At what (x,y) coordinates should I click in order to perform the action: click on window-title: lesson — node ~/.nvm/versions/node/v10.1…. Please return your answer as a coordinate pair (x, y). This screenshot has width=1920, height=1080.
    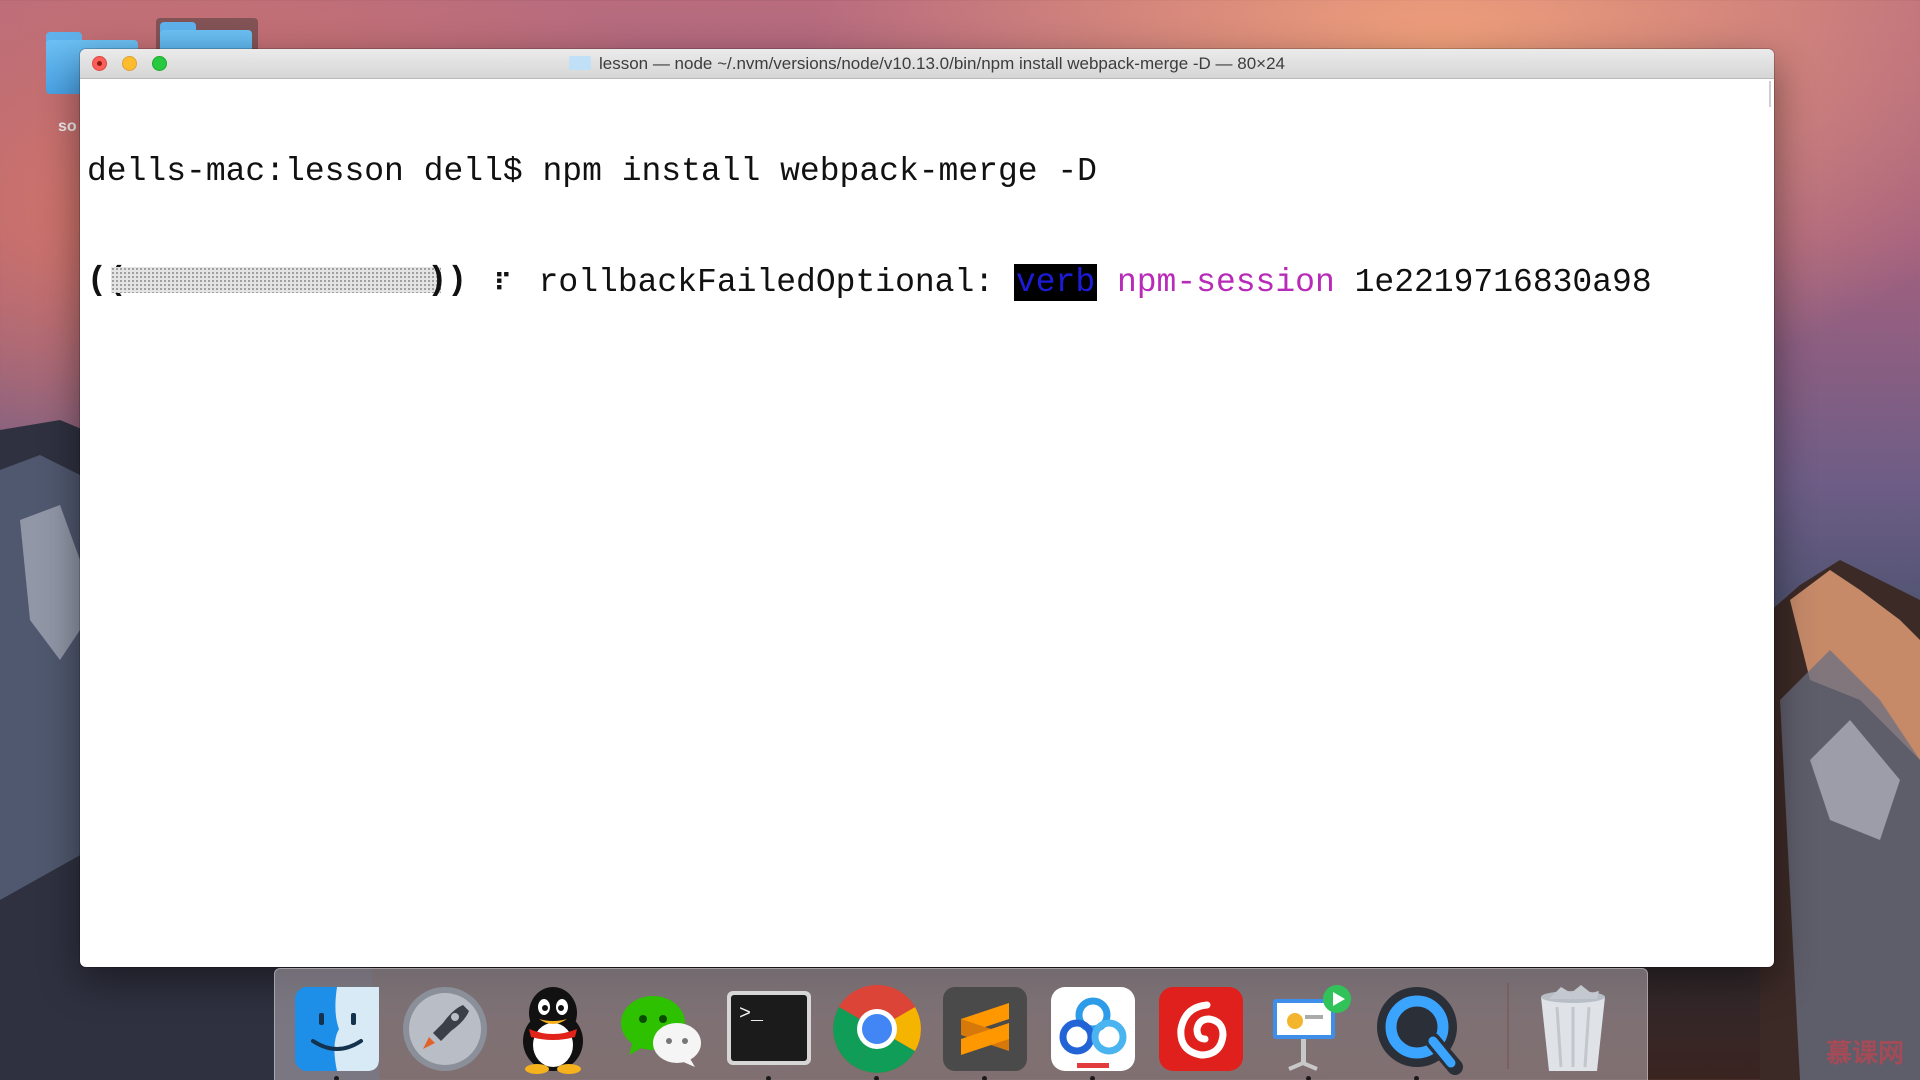
    Looking at the image, I should click on (927, 63).